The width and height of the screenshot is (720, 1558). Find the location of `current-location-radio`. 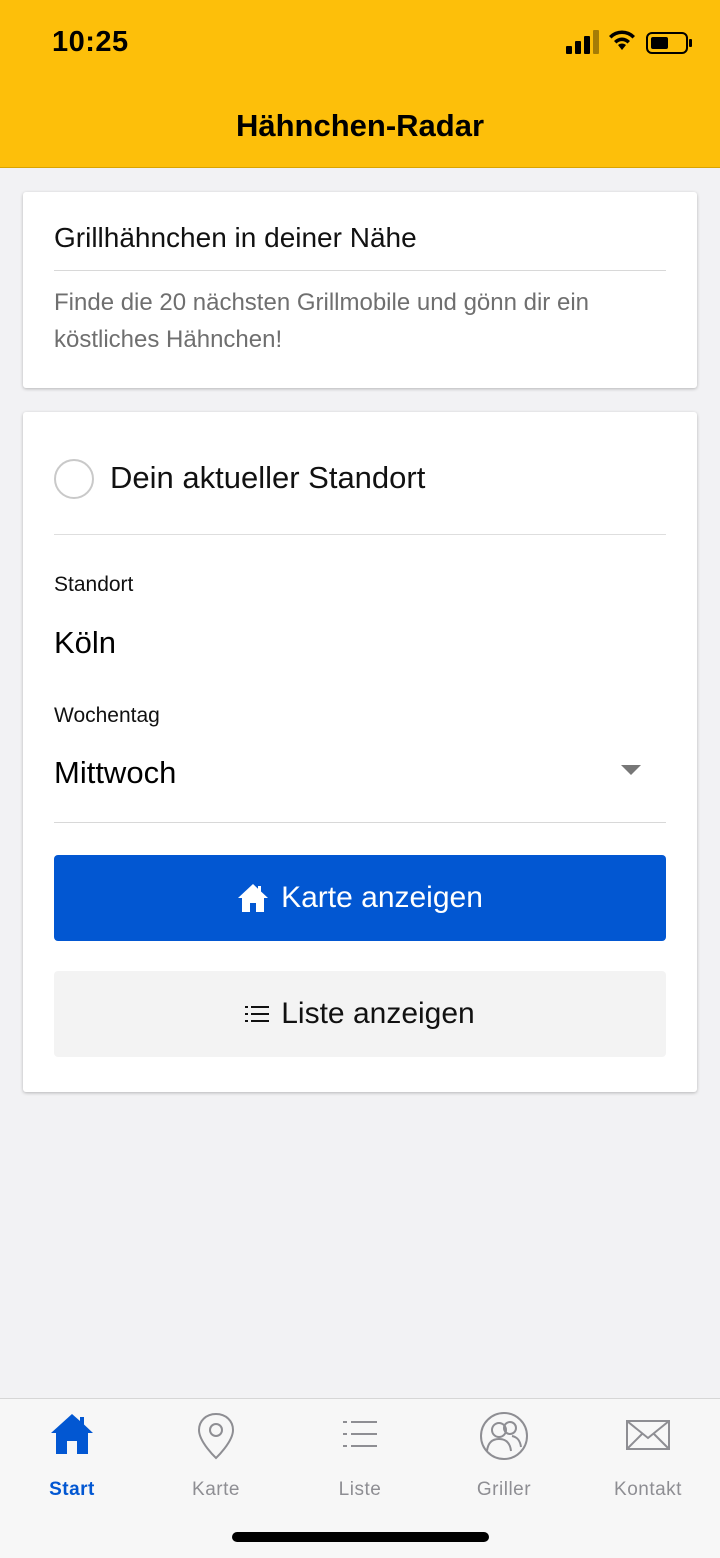

current-location-radio is located at coordinates (74, 479).